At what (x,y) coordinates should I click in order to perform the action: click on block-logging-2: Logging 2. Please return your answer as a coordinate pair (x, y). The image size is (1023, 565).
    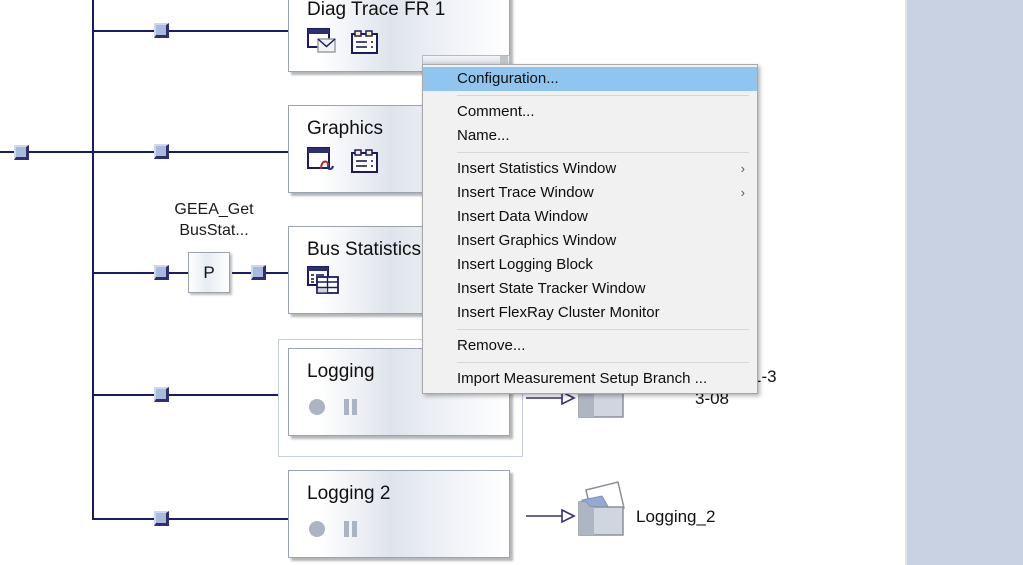
    Looking at the image, I should click on (399, 514).